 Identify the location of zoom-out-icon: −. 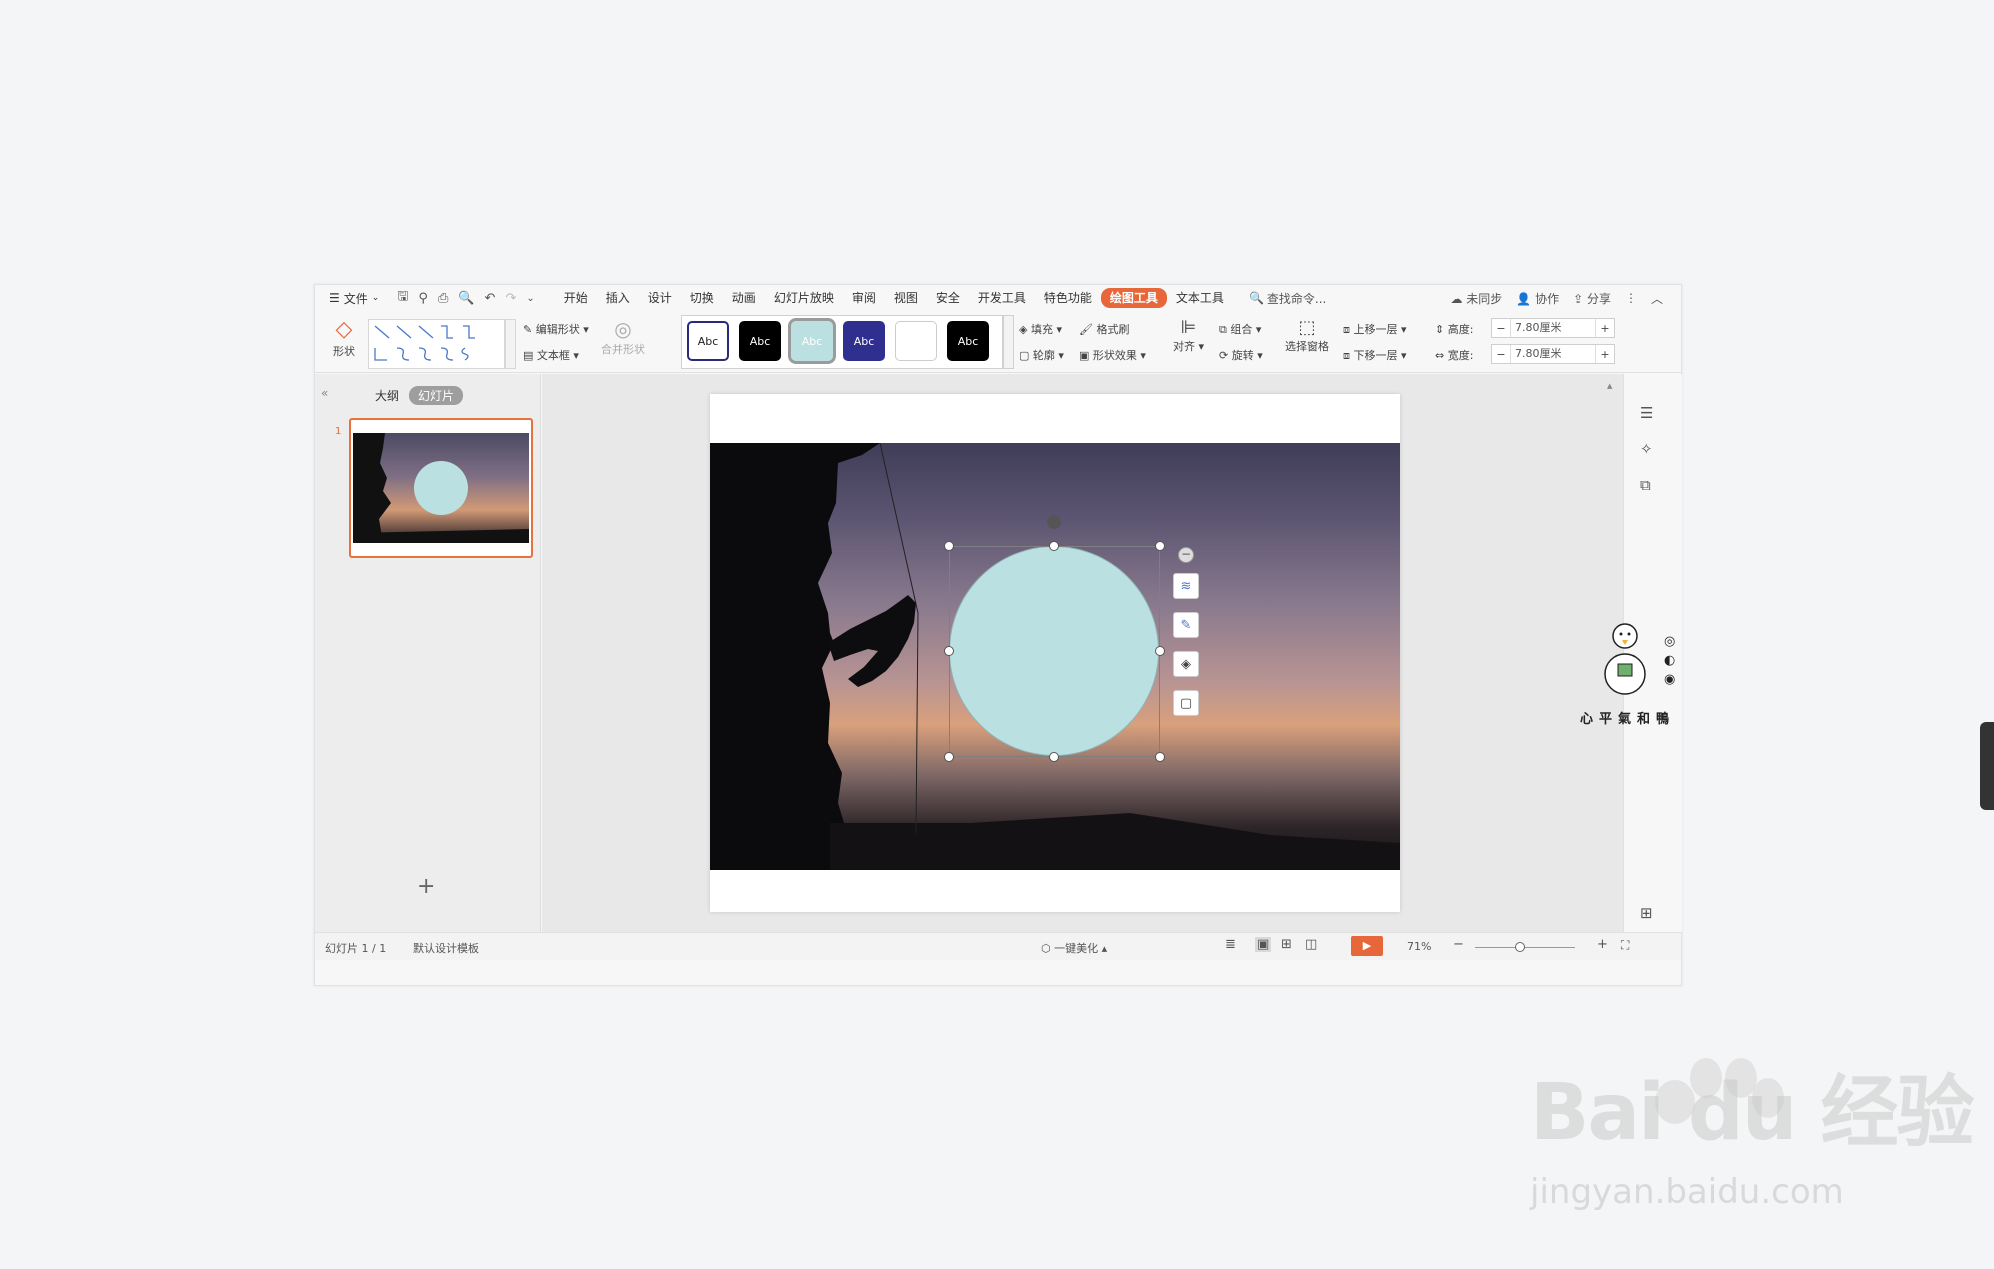
(1458, 944).